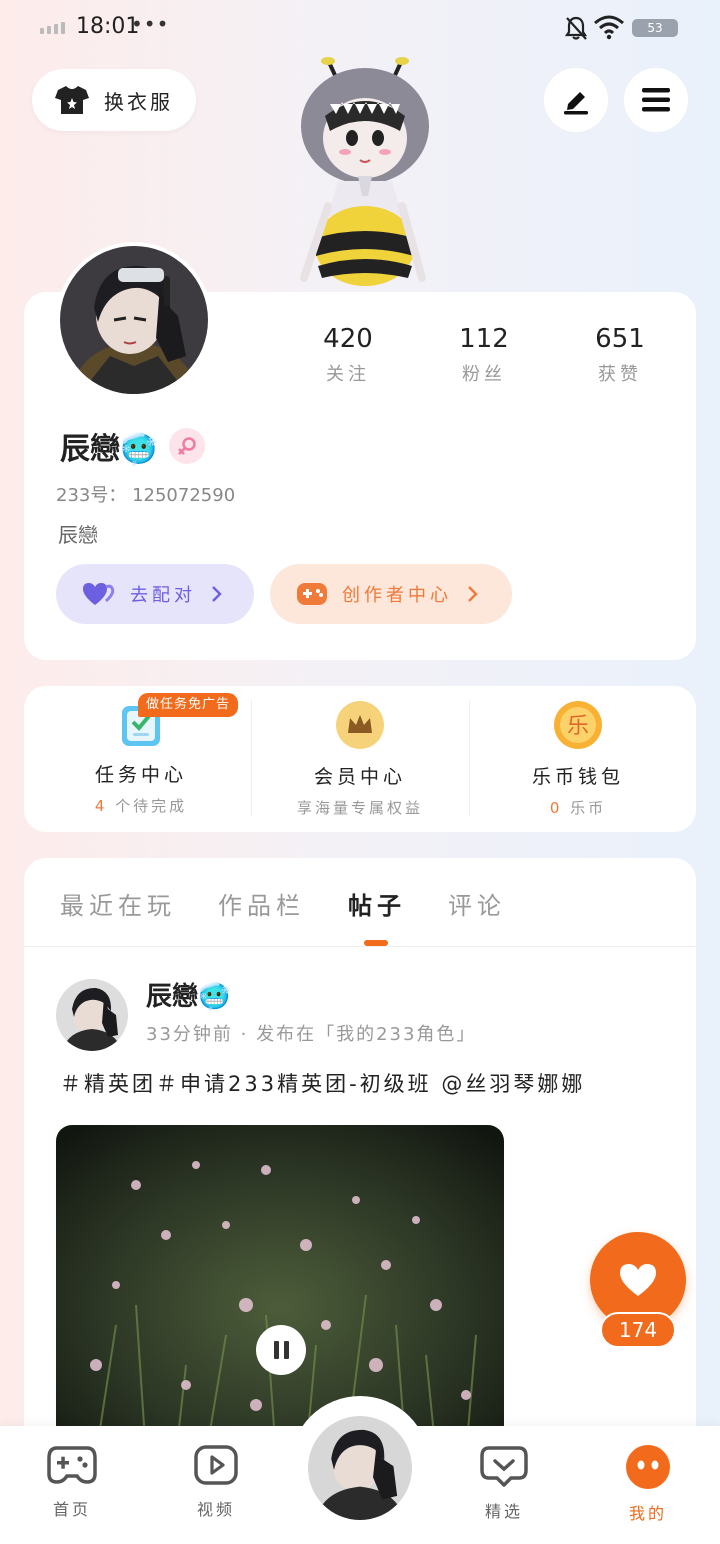 The image size is (720, 1544). What do you see at coordinates (101, 806) in the screenshot?
I see `task-pending-count: 4` at bounding box center [101, 806].